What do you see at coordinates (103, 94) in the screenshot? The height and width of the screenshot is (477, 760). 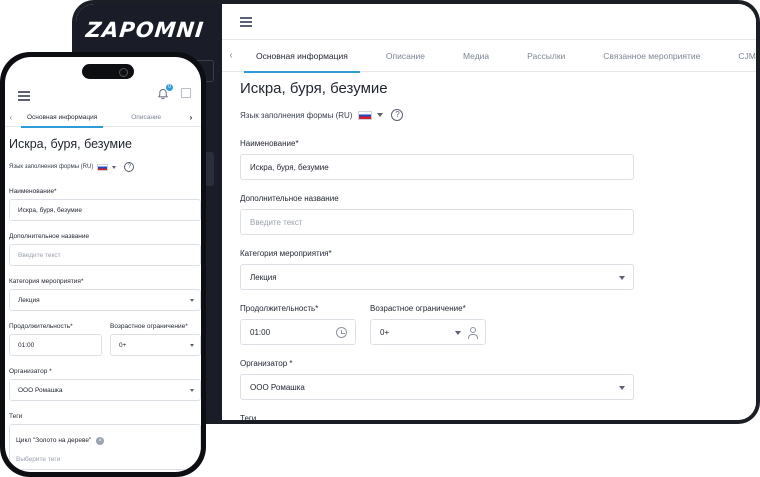 I see `phone-header: 0` at bounding box center [103, 94].